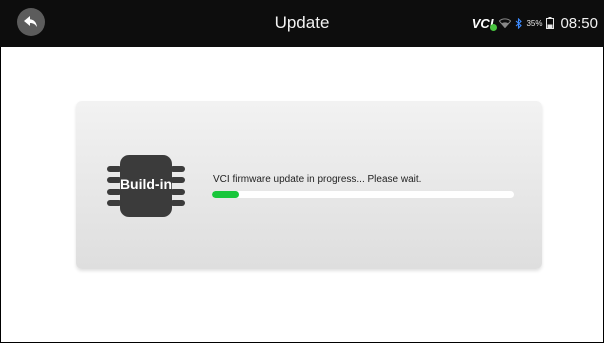 This screenshot has width=604, height=343. Describe the element at coordinates (302, 23) in the screenshot. I see `top-bar: Update VCI 35% 08:50` at that location.